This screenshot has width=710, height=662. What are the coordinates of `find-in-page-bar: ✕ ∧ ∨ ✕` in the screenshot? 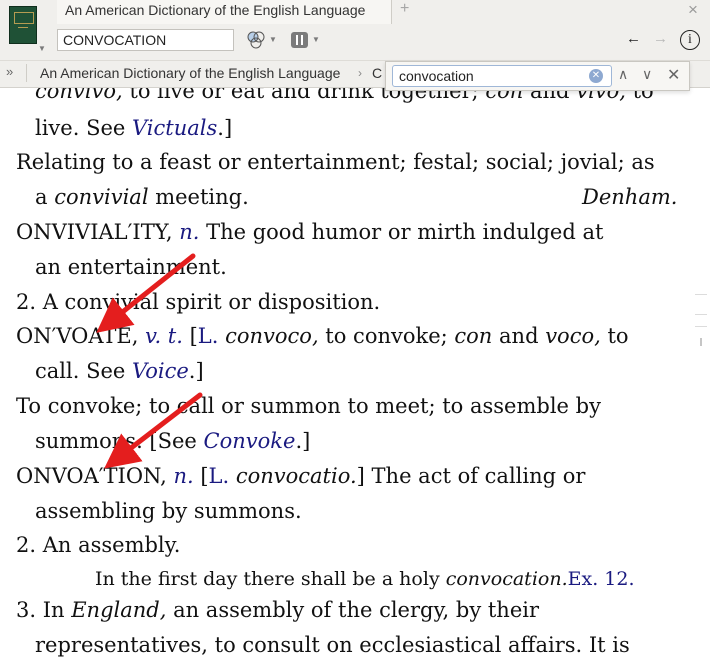 It's located at (537, 76).